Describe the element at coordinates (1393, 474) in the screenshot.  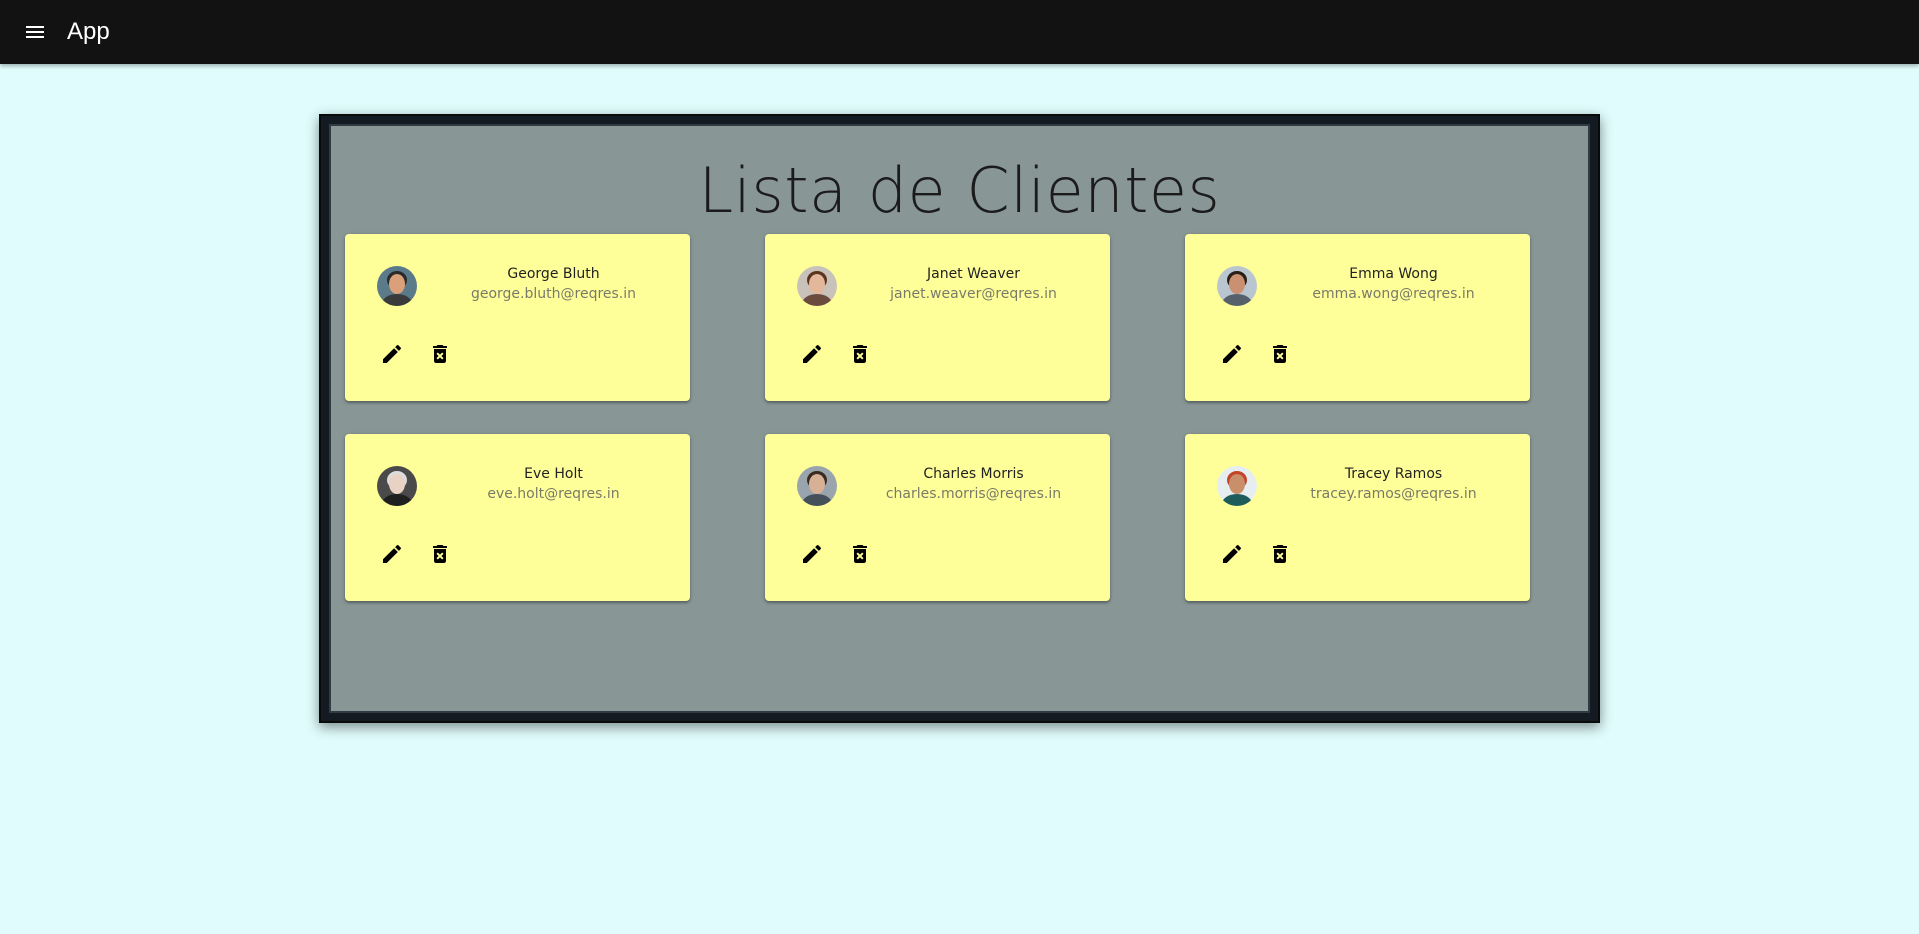
I see `client-name: Tracey Ramos` at that location.